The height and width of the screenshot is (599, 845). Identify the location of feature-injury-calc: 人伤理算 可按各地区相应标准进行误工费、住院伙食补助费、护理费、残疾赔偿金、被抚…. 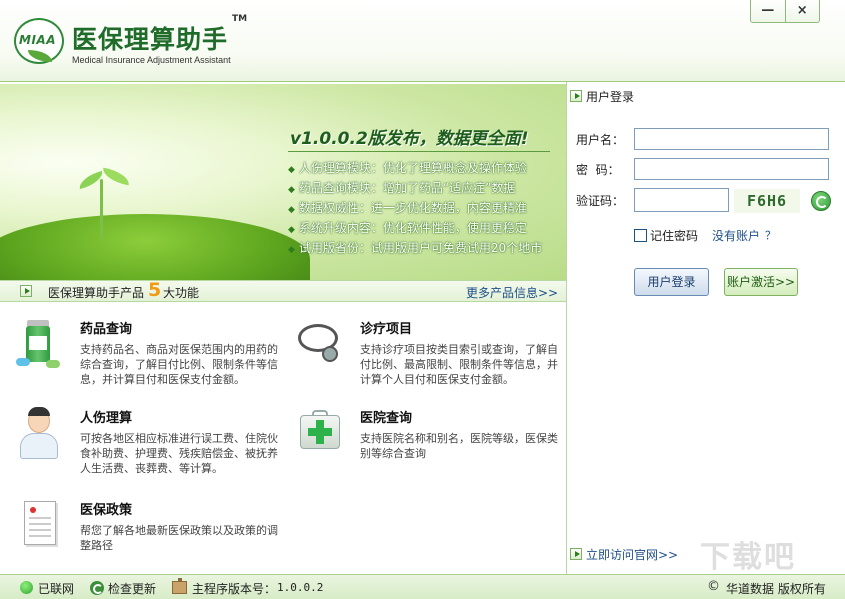
(149, 447).